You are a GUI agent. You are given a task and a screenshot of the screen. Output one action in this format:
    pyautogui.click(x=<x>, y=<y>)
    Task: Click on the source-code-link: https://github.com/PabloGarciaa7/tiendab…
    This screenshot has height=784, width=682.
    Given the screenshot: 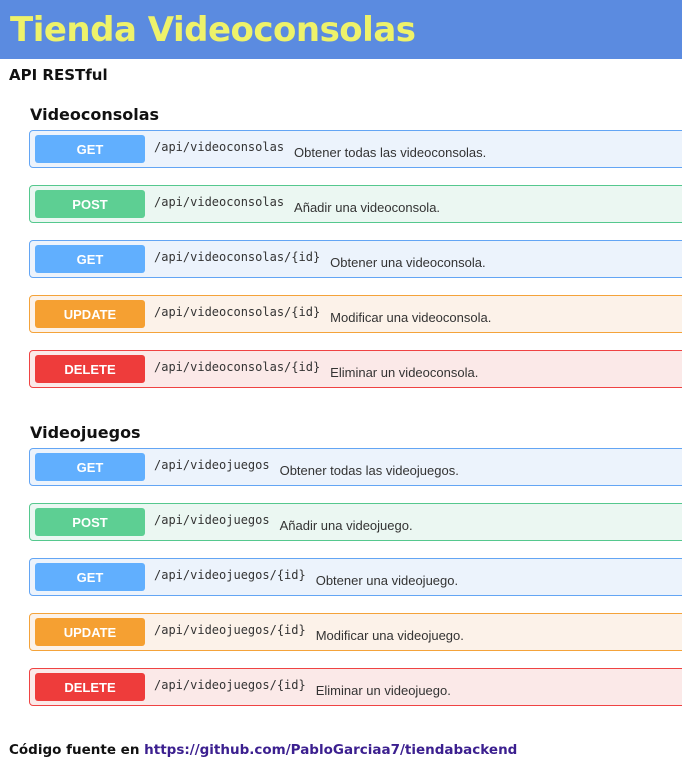 What is the action you would take?
    pyautogui.click(x=330, y=750)
    